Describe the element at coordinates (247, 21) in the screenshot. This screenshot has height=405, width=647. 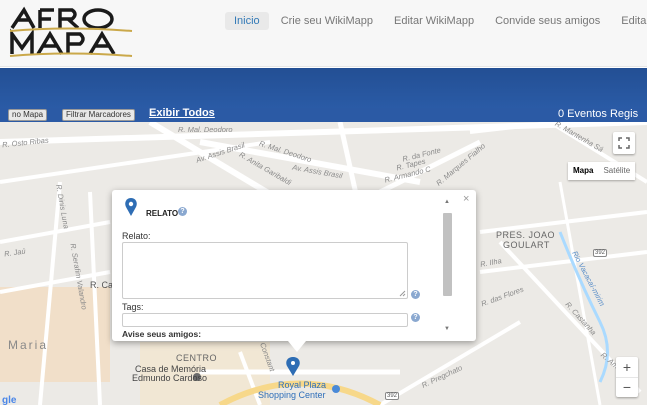
I see `nav-inicio: Inicio` at that location.